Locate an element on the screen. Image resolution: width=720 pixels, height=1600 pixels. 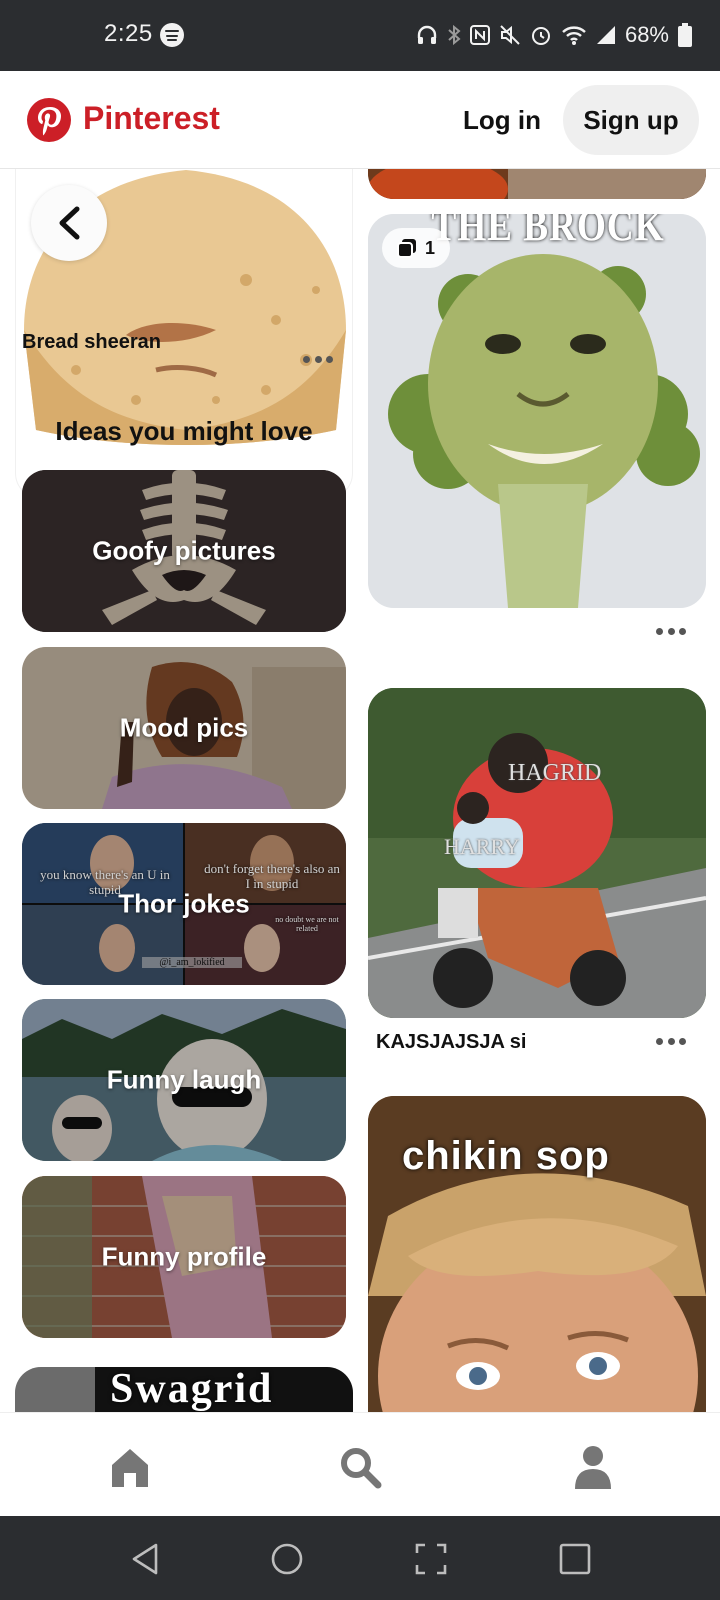
idea-card-mood-pics: Mood pics is located at coordinates (184, 728).